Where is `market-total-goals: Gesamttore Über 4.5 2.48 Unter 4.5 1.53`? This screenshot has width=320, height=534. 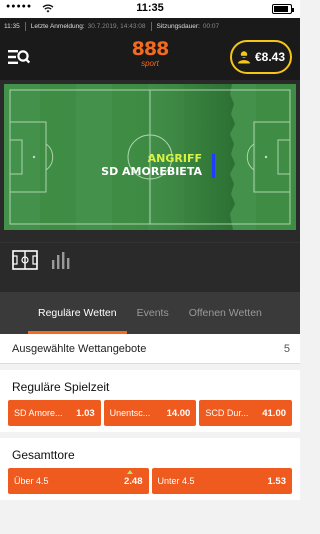
market-total-goals: Gesamttore Über 4.5 2.48 Unter 4.5 1.53 is located at coordinates (150, 469).